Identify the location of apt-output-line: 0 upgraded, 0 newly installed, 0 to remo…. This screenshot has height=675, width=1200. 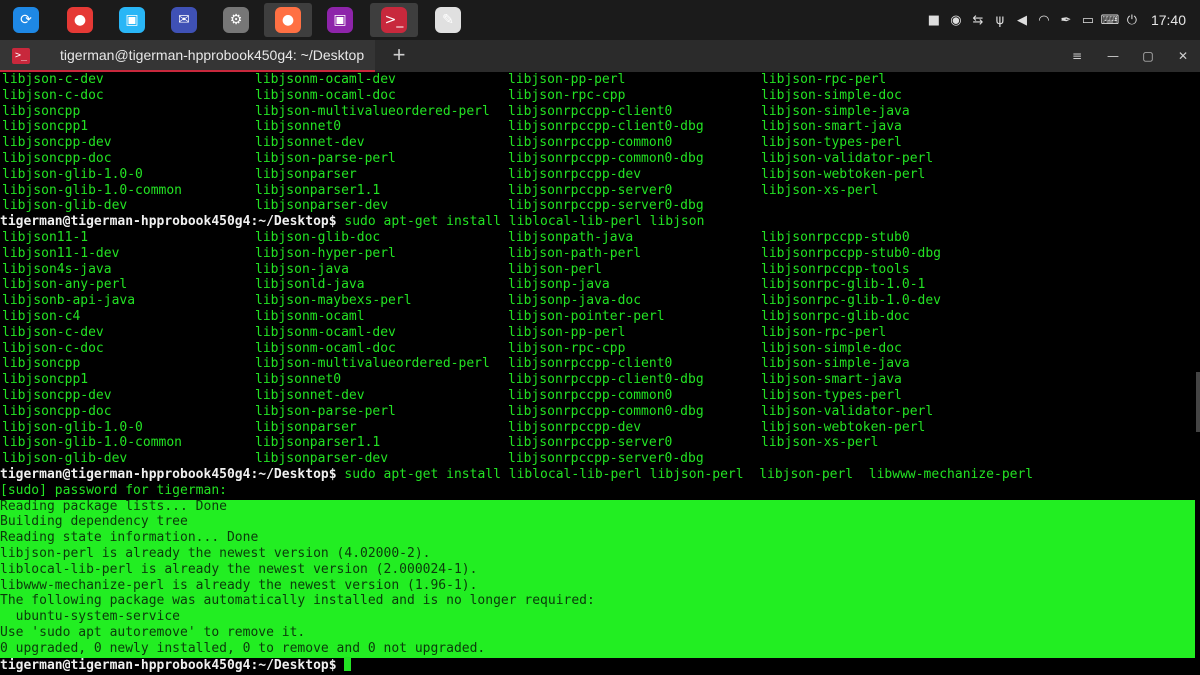
(243, 648).